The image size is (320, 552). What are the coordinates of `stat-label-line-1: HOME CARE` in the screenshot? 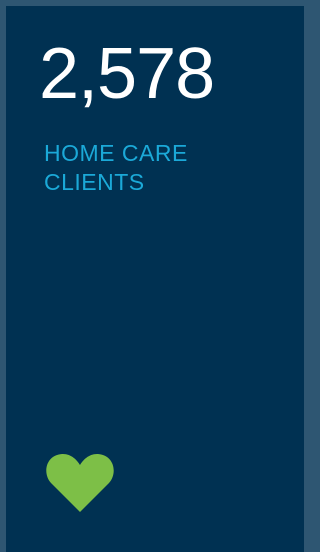 It's located at (116, 153).